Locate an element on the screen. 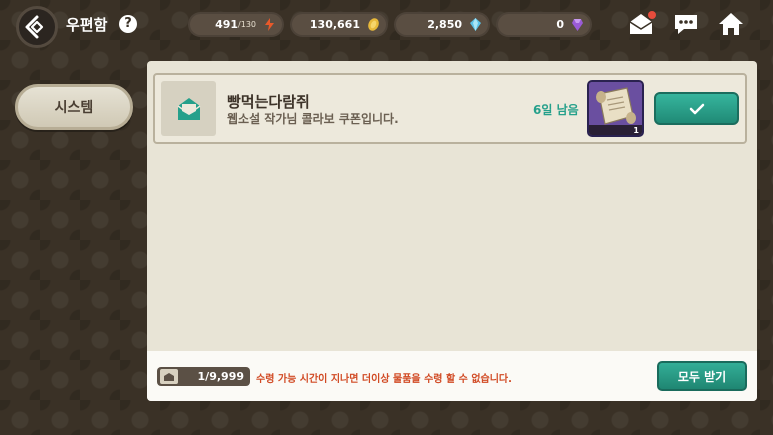  crystal-value: 2,850 is located at coordinates (444, 24).